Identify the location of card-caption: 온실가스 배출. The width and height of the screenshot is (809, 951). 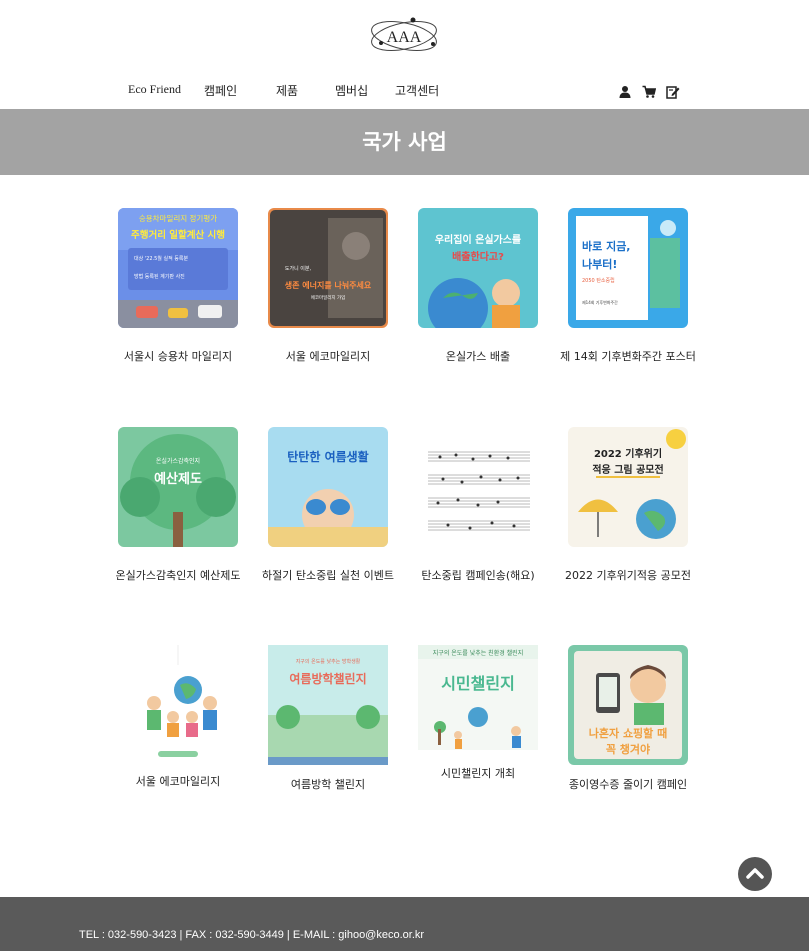
(478, 356).